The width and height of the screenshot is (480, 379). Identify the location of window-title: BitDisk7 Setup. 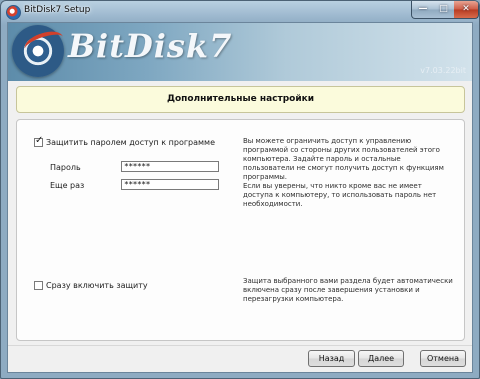
(57, 10).